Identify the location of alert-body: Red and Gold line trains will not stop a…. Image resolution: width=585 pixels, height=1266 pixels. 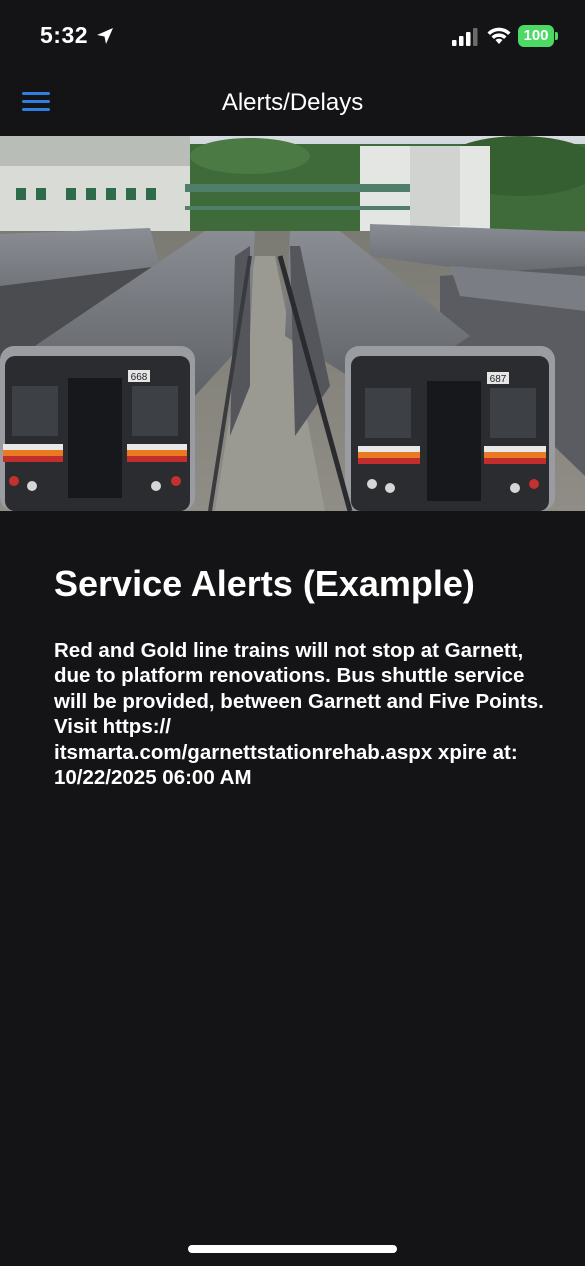
(299, 714).